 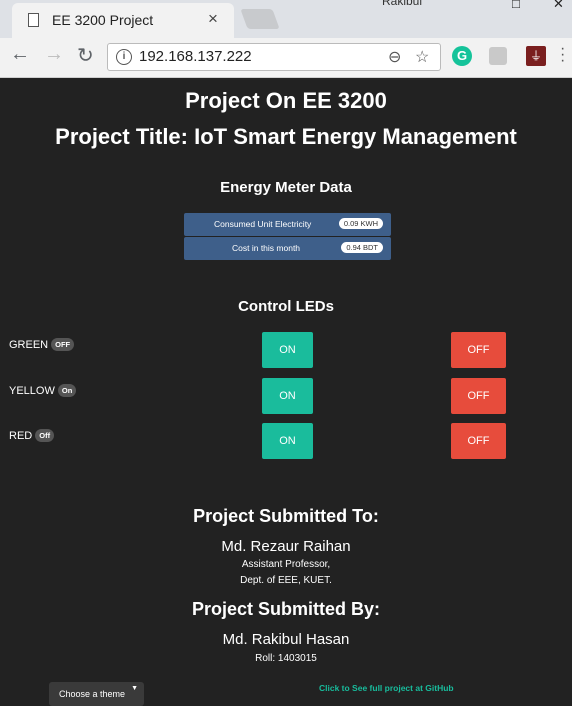 I want to click on back-icon: ←, so click(x=20, y=54).